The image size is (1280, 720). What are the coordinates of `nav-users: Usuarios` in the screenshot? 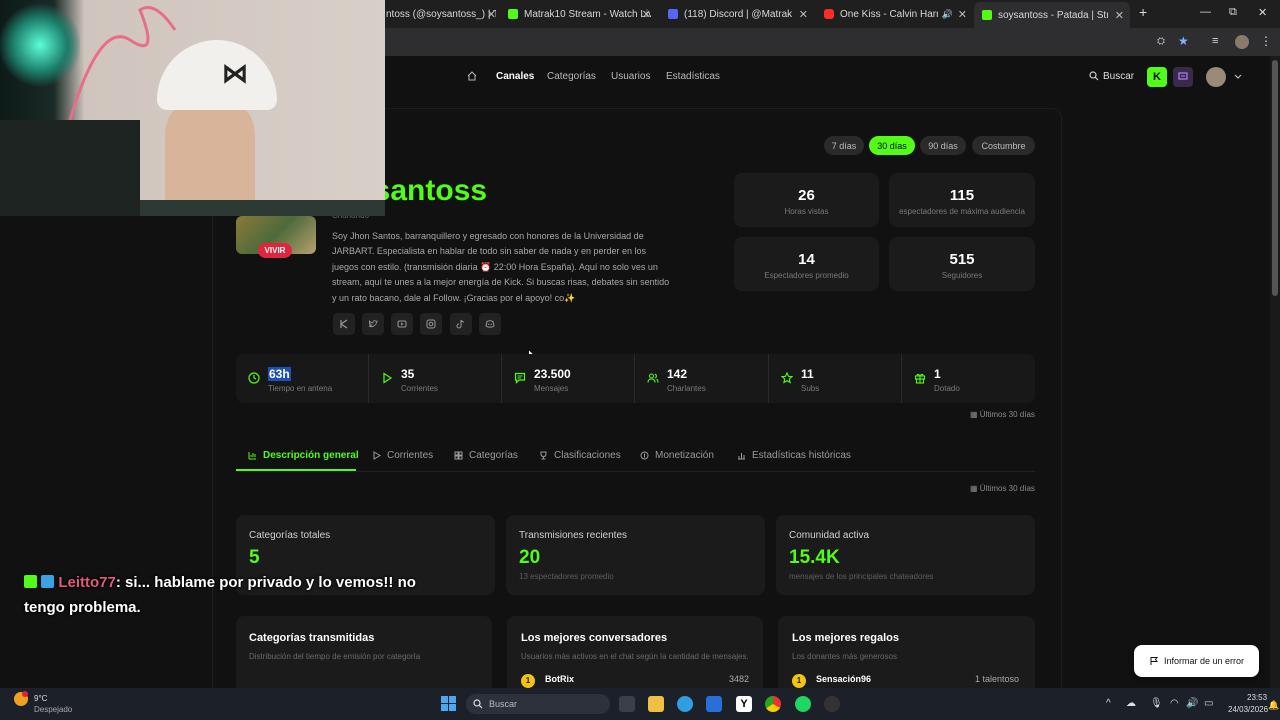 It's located at (630, 76).